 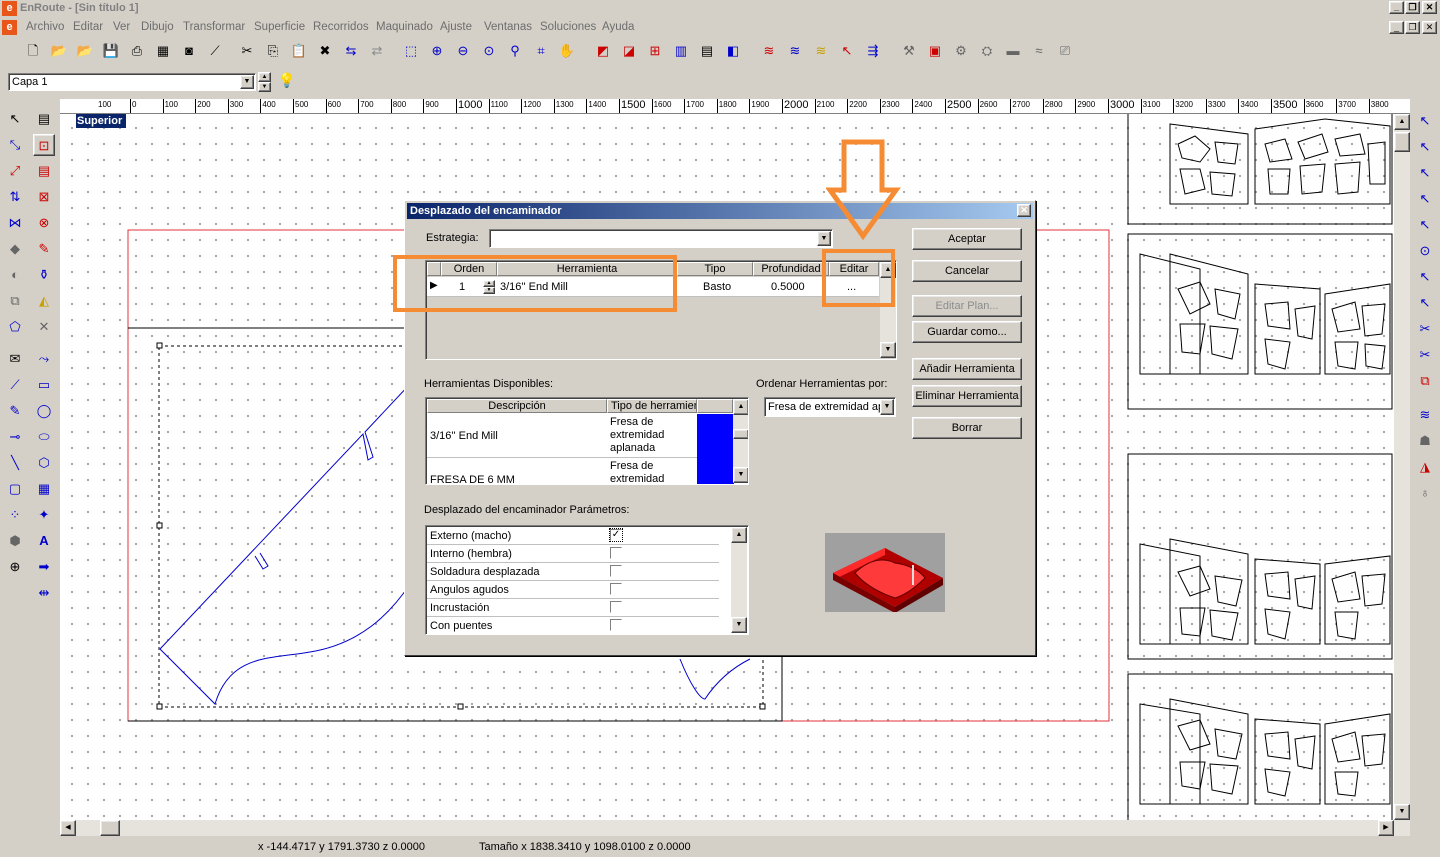 What do you see at coordinates (1425, 225) in the screenshot?
I see `toolpath-vcarve-icon: ↖` at bounding box center [1425, 225].